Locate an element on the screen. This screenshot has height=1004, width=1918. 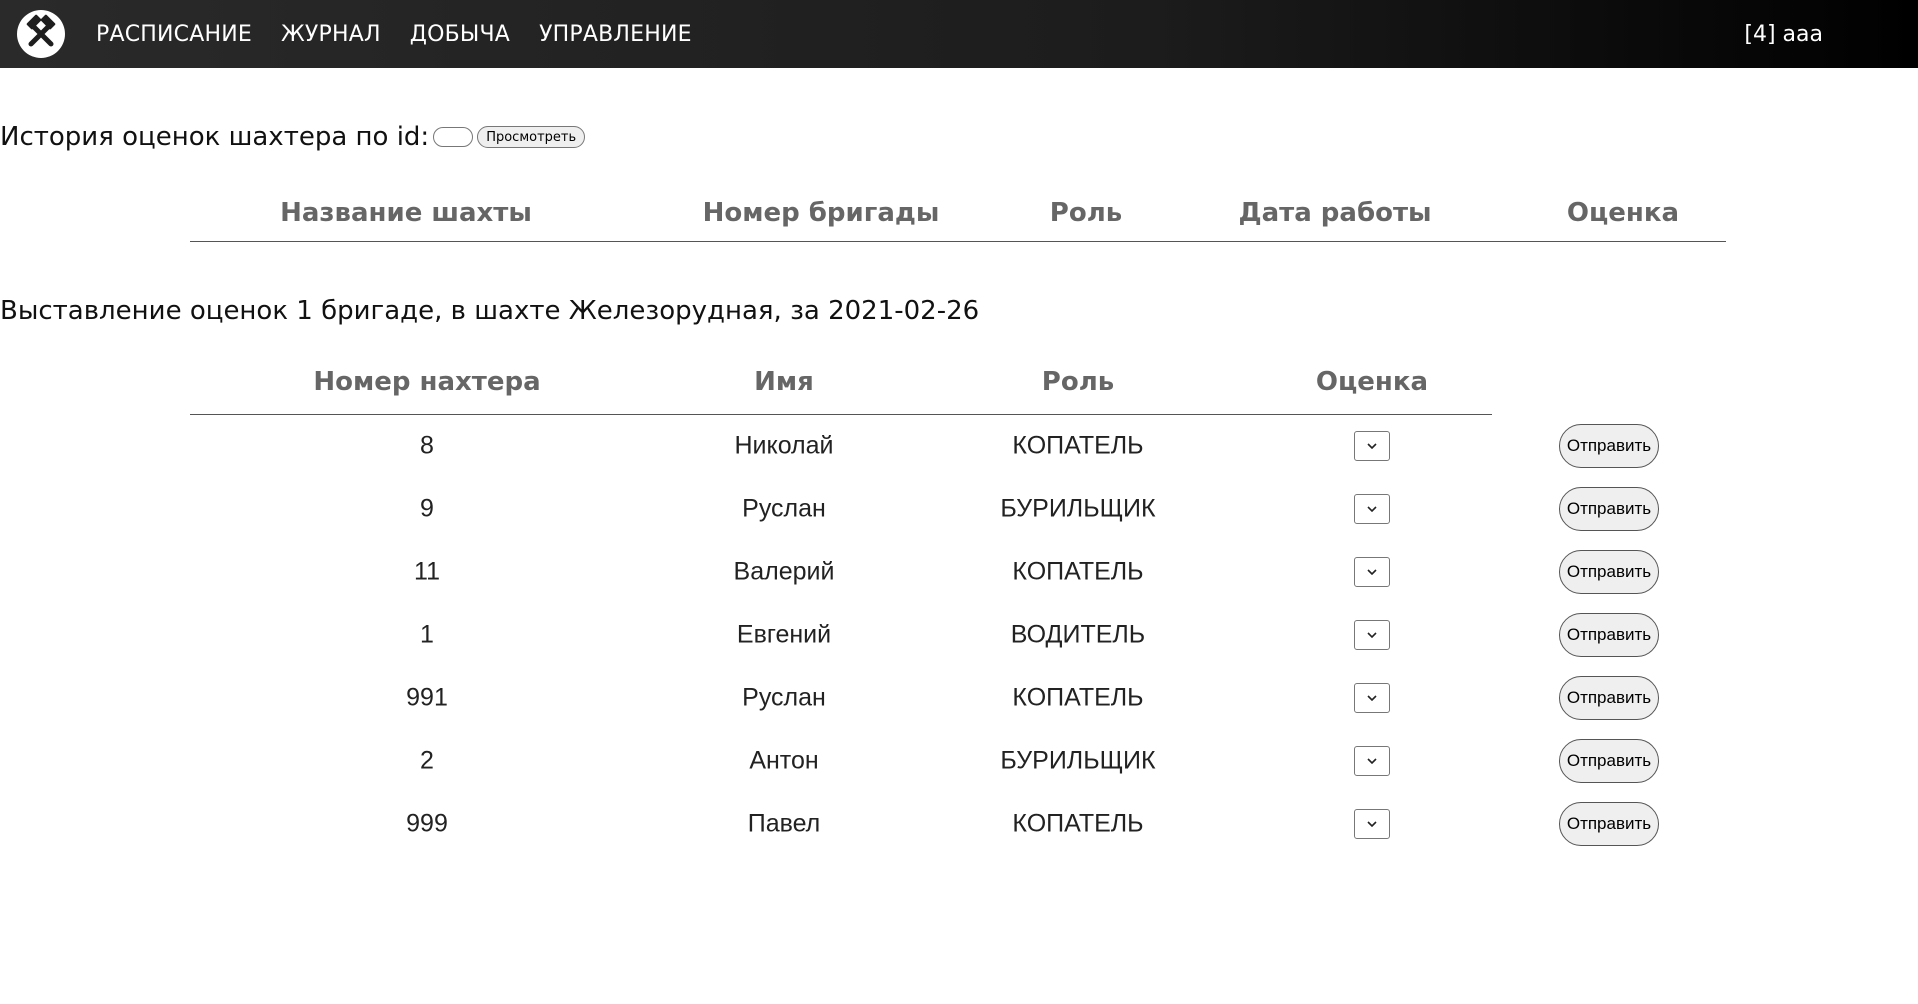
miner-name-cell: Антон is located at coordinates (784, 760).